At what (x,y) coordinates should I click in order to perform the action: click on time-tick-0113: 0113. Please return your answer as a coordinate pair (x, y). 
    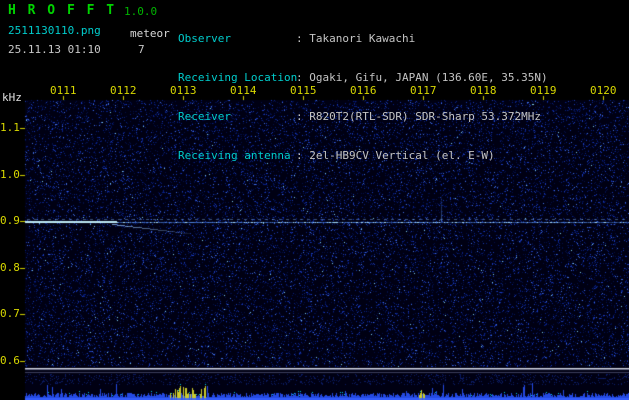
    Looking at the image, I should click on (183, 90).